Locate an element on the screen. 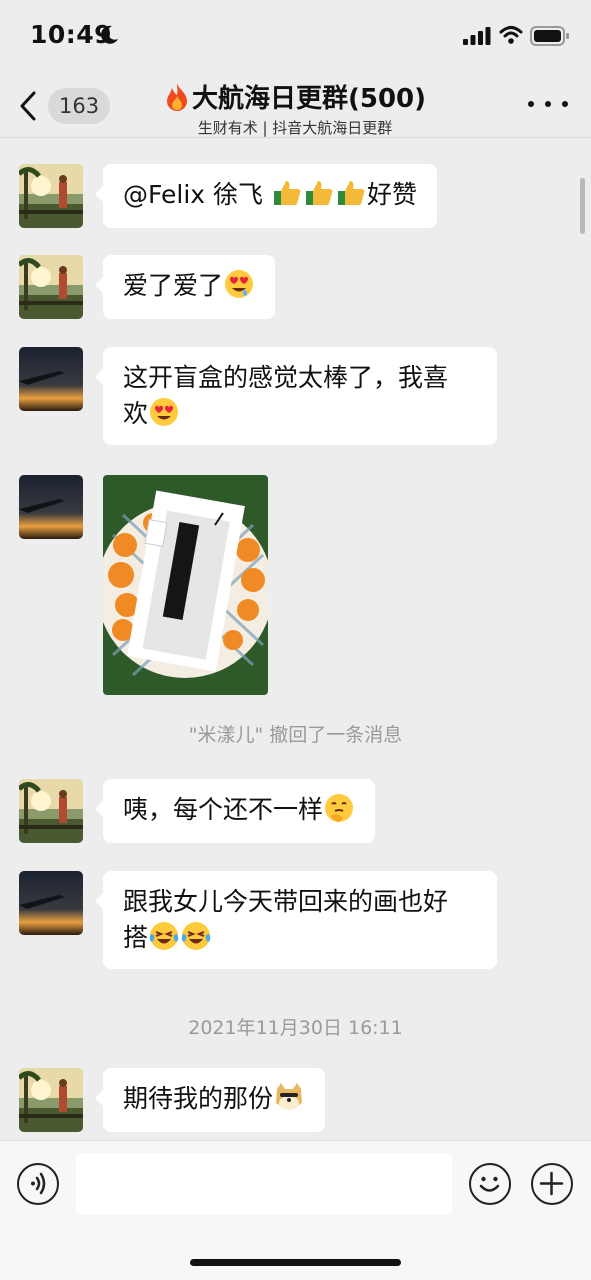 The image size is (591, 1280). message-text: 搭 is located at coordinates (136, 937).